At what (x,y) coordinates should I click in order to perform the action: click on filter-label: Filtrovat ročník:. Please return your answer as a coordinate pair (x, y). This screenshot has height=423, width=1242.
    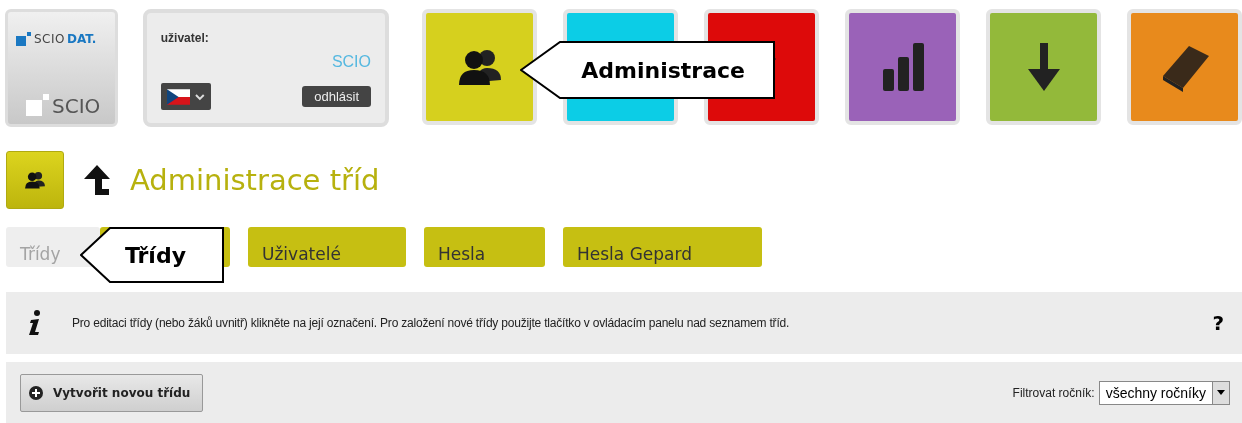
    Looking at the image, I should click on (1053, 392).